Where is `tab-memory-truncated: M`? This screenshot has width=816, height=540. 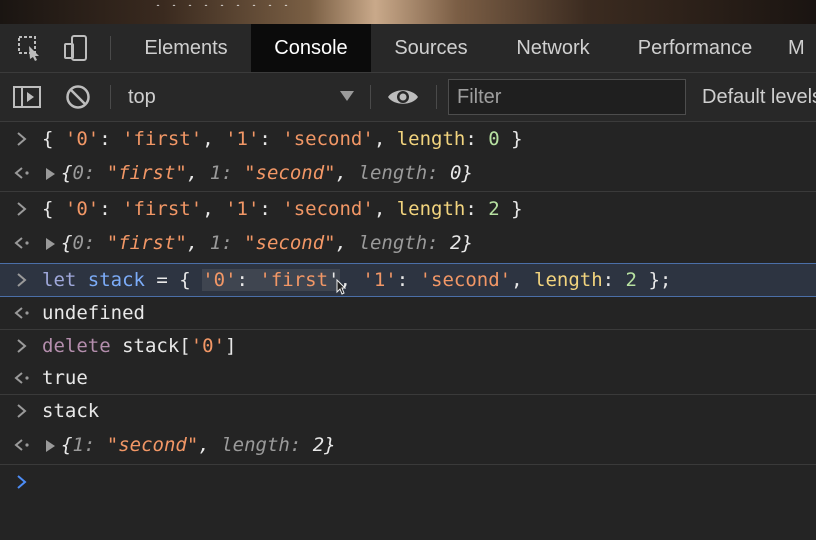 tab-memory-truncated: M is located at coordinates (802, 48).